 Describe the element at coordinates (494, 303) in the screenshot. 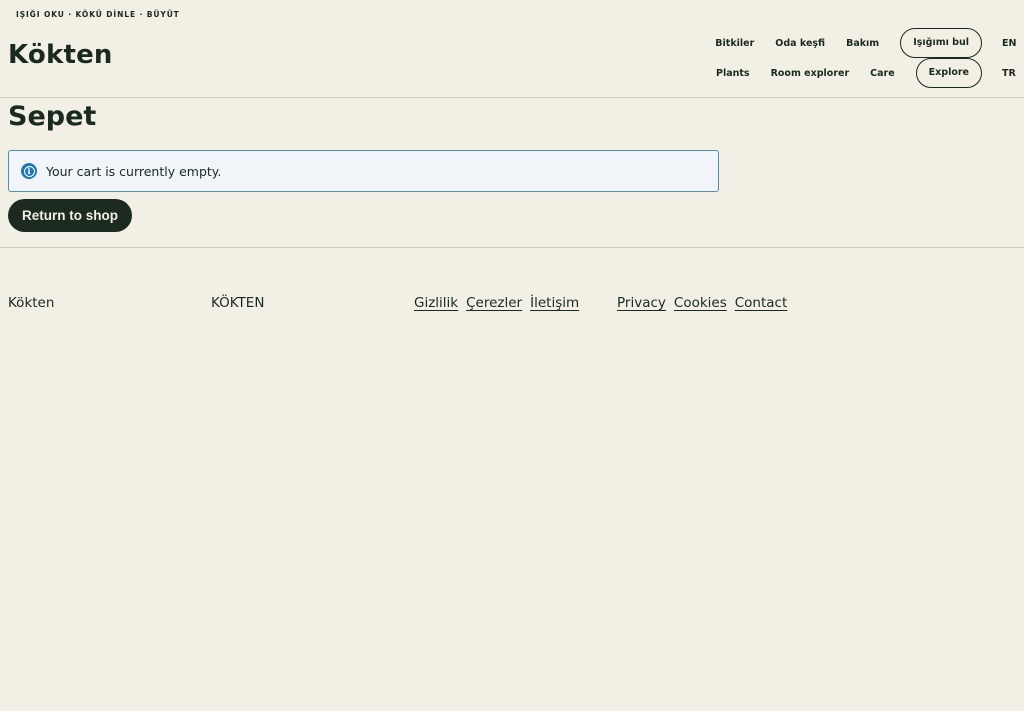

I see `footer-link-cerezler: Çerezler` at that location.